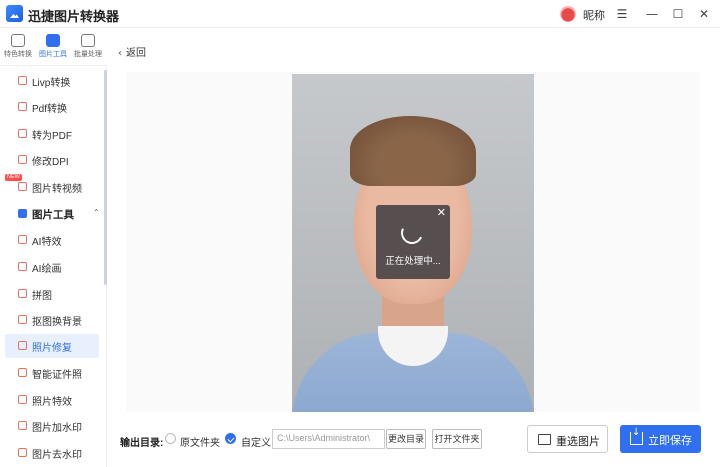 The height and width of the screenshot is (467, 720). What do you see at coordinates (13, 177) in the screenshot?
I see `new-badge: NEW` at bounding box center [13, 177].